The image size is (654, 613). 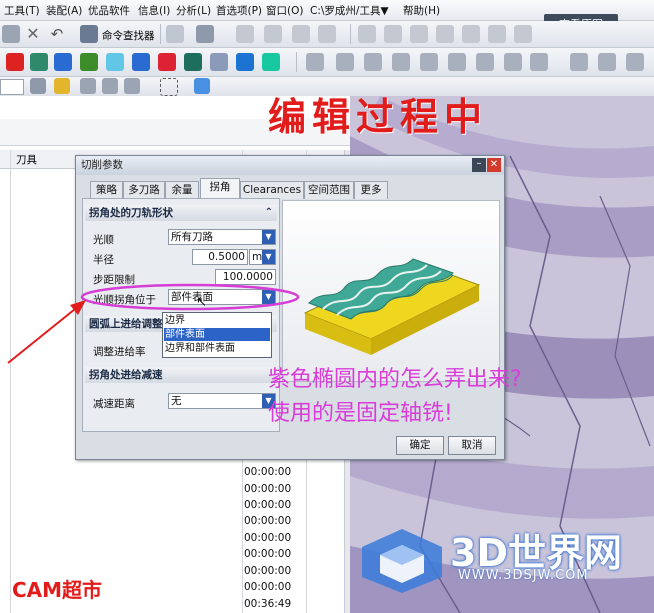 What do you see at coordinates (539, 62) in the screenshot?
I see `settings-gear-icon` at bounding box center [539, 62].